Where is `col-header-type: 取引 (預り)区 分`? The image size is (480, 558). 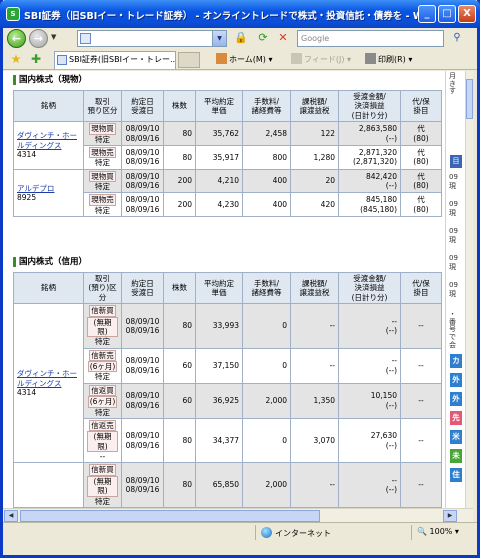
col-header-type: 取引 (預り)区 分 is located at coordinates (102, 288).